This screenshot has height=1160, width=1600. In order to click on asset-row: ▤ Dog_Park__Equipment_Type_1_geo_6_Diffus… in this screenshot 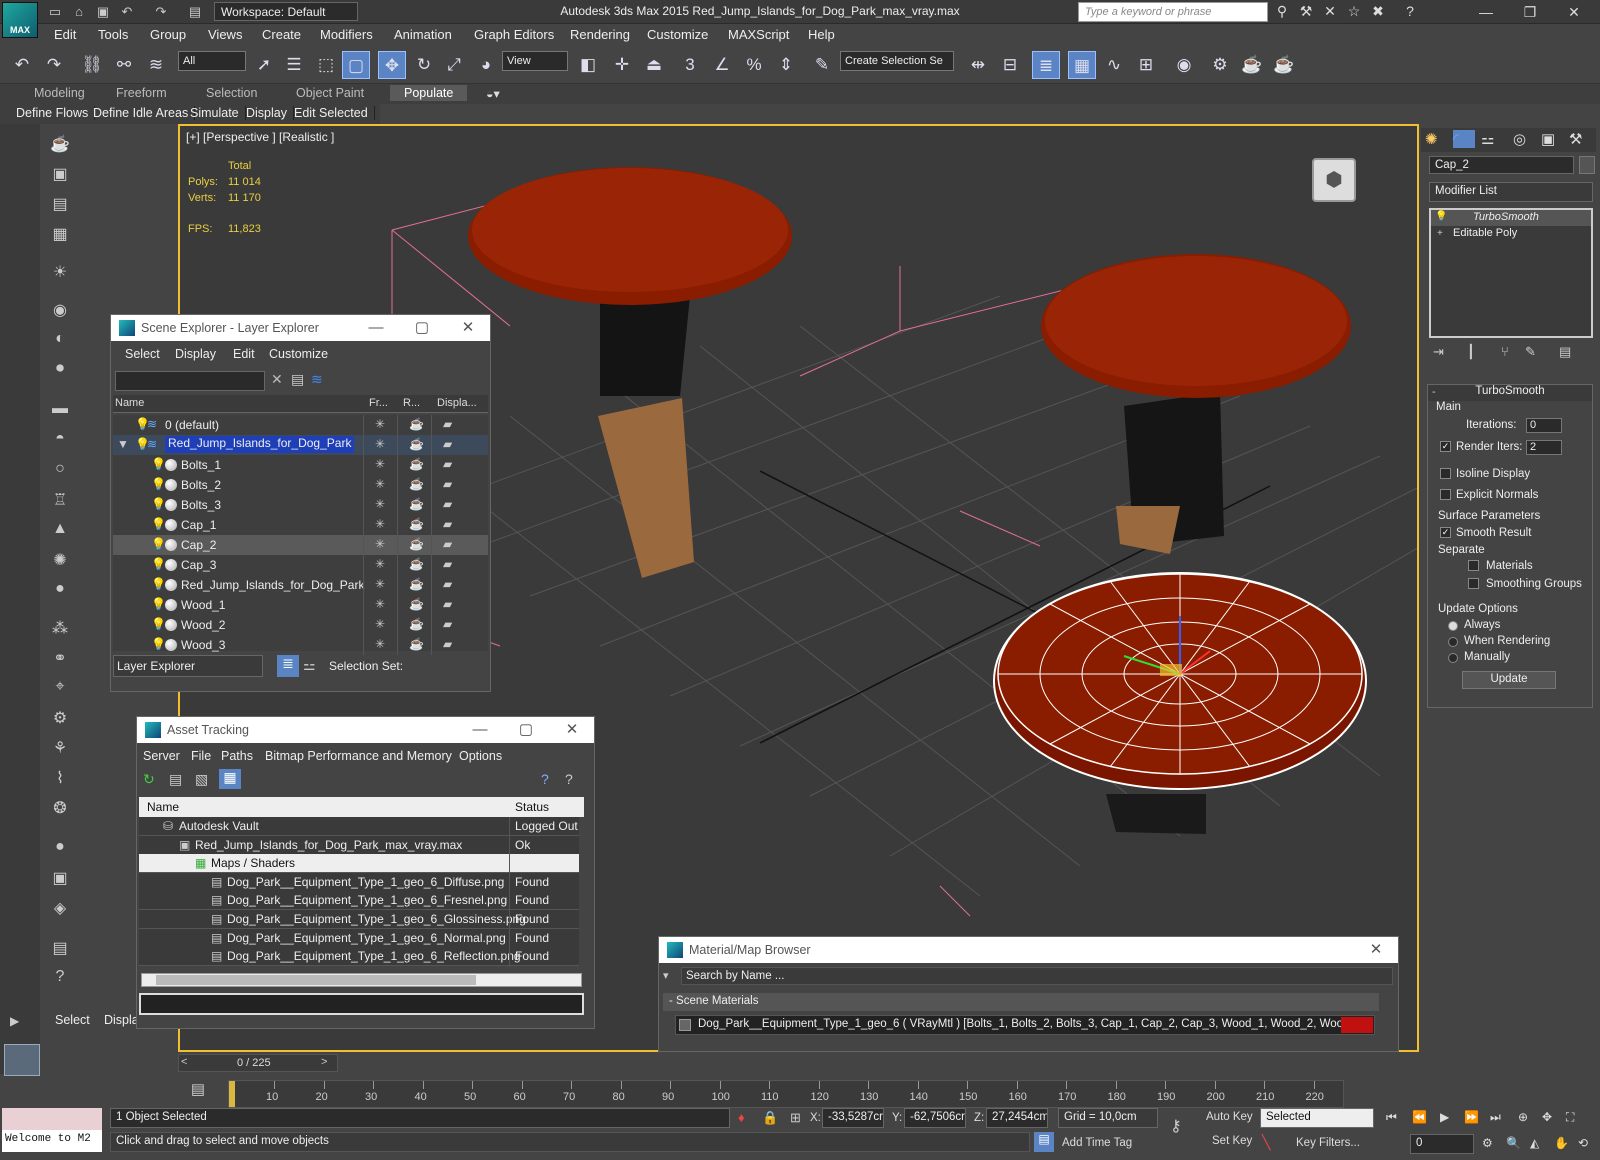, I will do `click(359, 882)`.